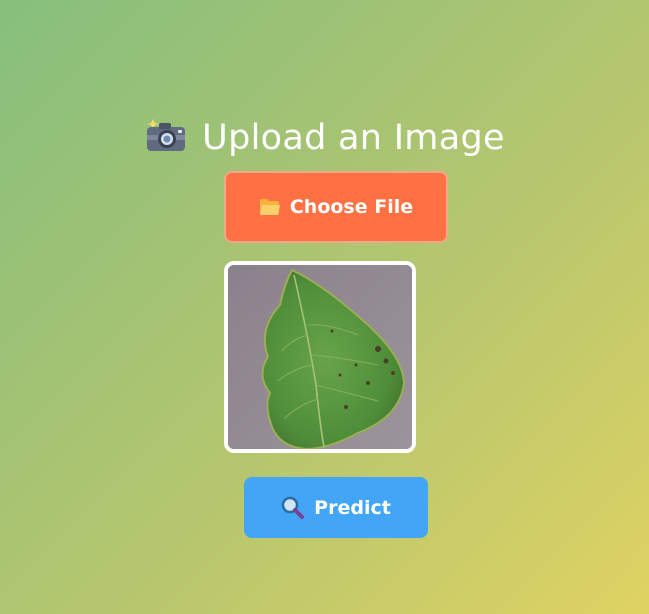 The image size is (649, 614). What do you see at coordinates (166, 135) in the screenshot?
I see `camera-icon` at bounding box center [166, 135].